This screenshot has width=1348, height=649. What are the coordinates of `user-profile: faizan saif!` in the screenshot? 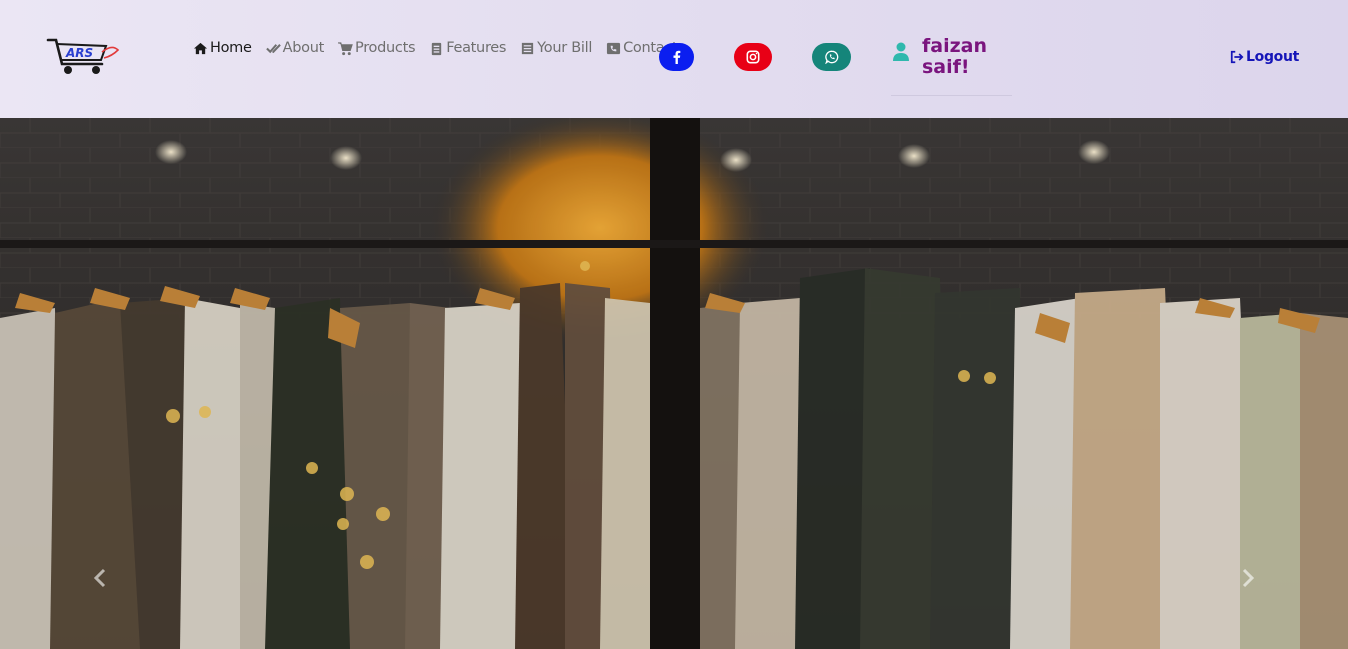 It's located at (951, 66).